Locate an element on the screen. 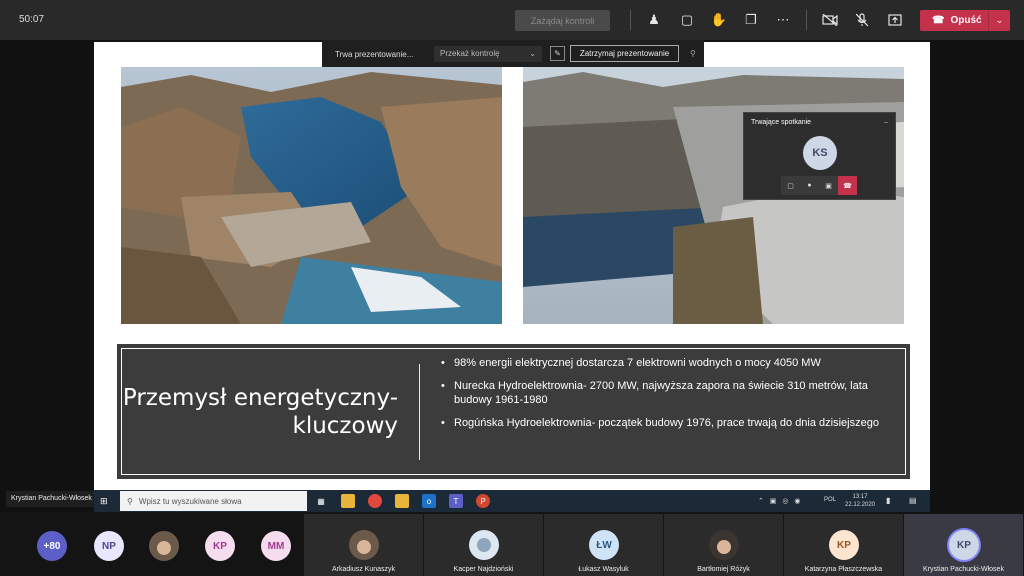 Image resolution: width=1024 pixels, height=576 pixels. avatar: NP is located at coordinates (109, 546).